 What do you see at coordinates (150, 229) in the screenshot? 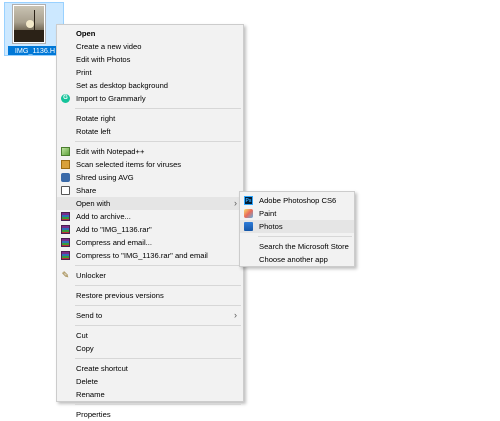
I see `menu-item-add-rar: Add to "IMG_1136.rar"` at bounding box center [150, 229].